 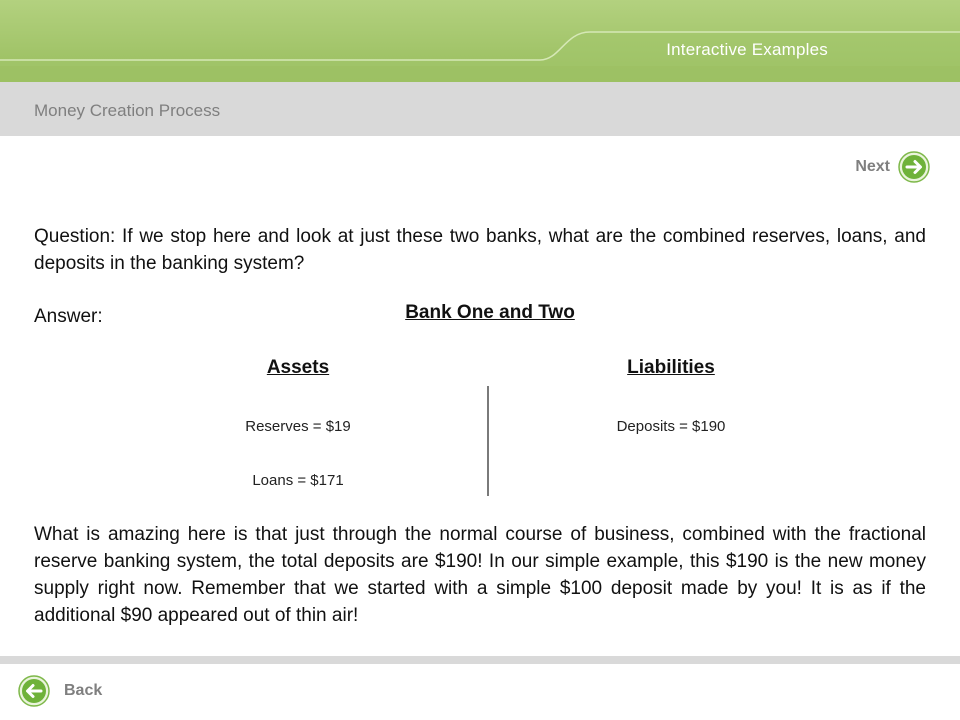 I want to click on deposits-value: Deposits = $190, so click(x=671, y=426).